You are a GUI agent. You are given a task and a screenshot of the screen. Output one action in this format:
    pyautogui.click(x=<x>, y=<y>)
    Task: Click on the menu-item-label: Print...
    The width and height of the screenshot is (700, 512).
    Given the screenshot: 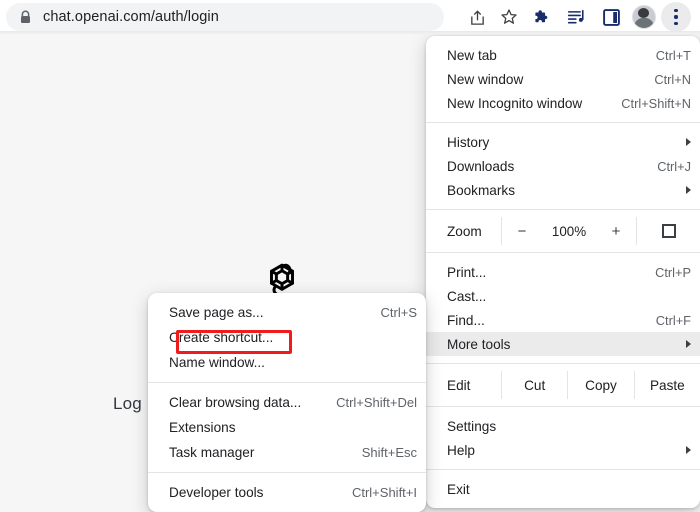 What is the action you would take?
    pyautogui.click(x=467, y=272)
    